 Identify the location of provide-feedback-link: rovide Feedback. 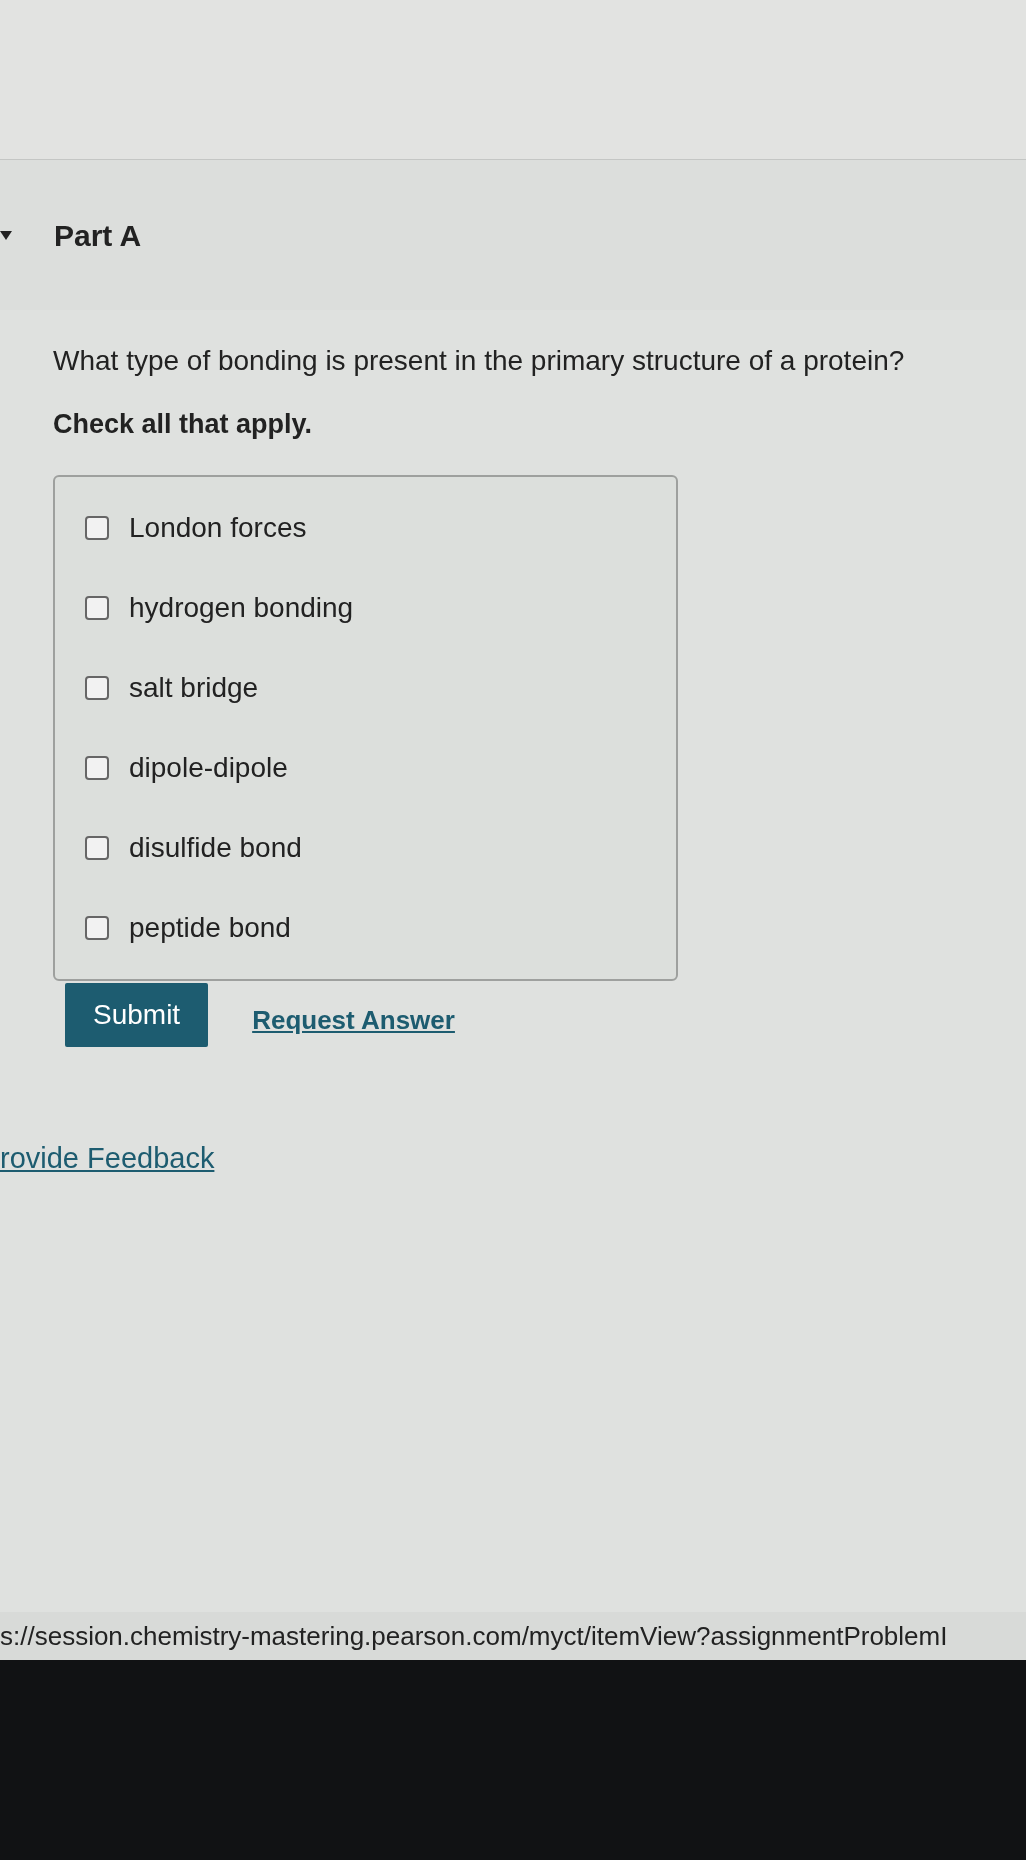
(107, 1158).